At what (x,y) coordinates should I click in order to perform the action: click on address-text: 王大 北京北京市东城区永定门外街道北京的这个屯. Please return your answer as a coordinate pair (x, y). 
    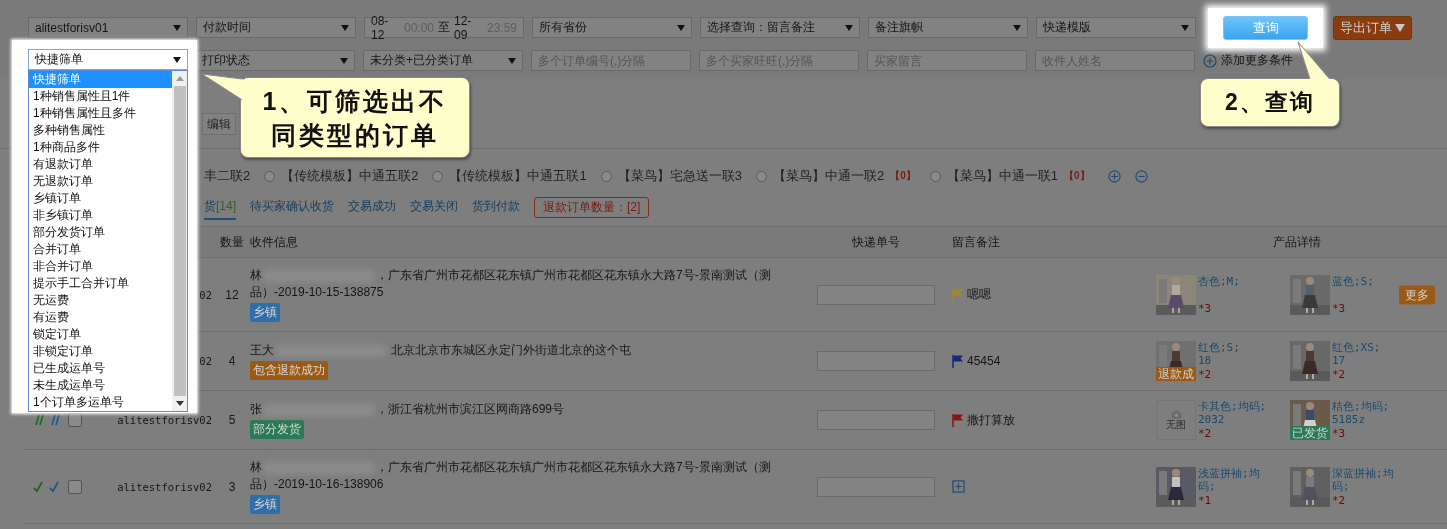
    Looking at the image, I should click on (441, 350).